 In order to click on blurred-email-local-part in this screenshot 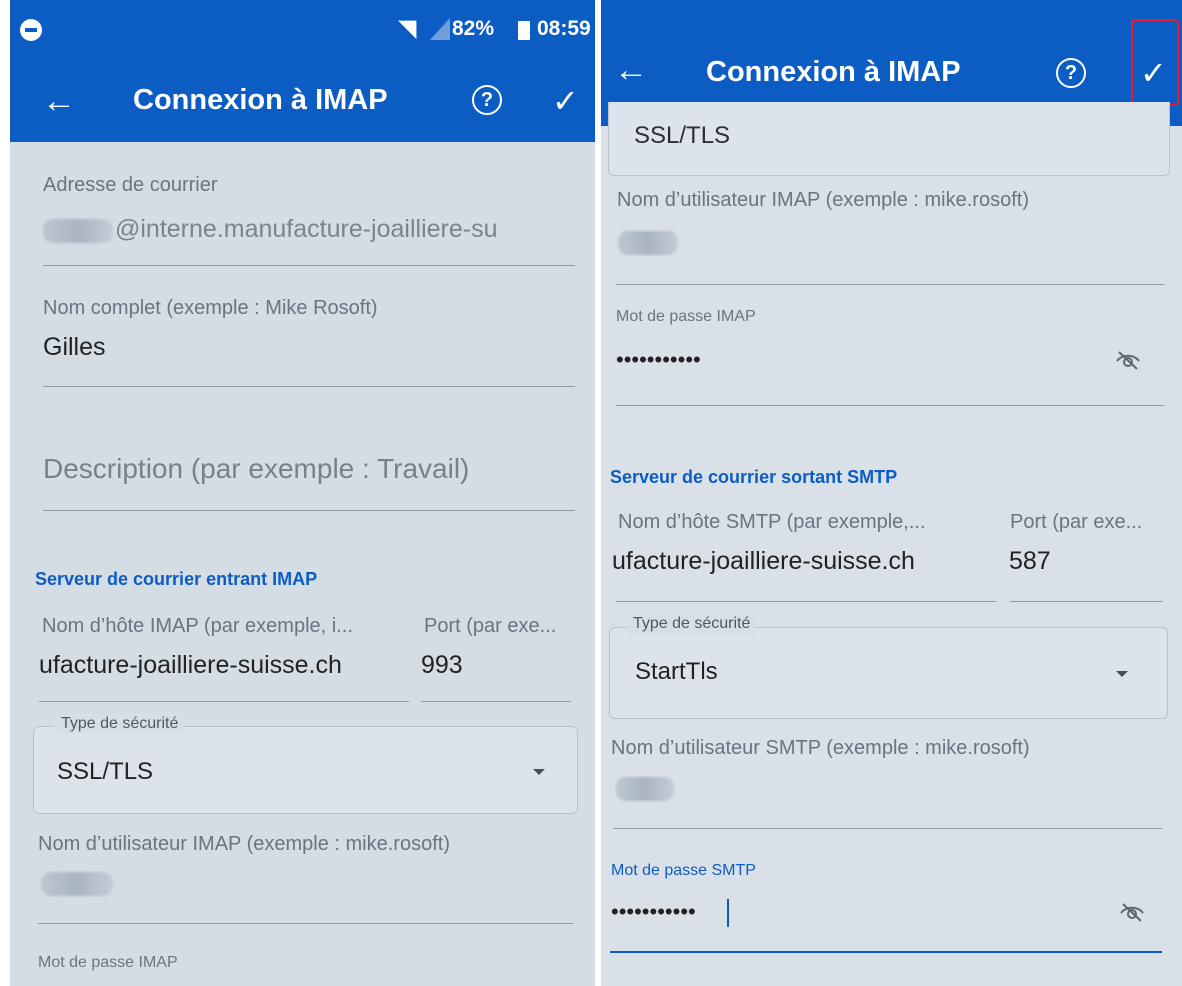, I will do `click(78, 231)`.